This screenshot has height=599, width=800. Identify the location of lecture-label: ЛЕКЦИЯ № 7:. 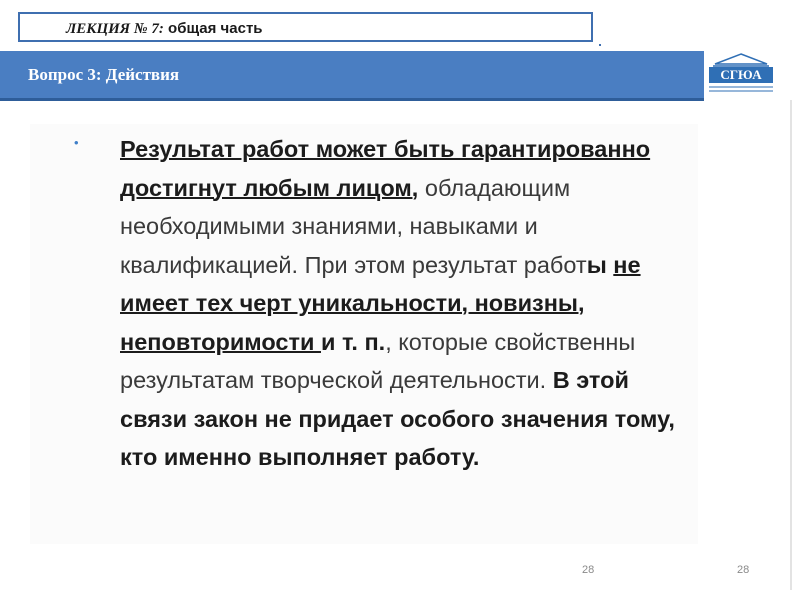
(115, 29).